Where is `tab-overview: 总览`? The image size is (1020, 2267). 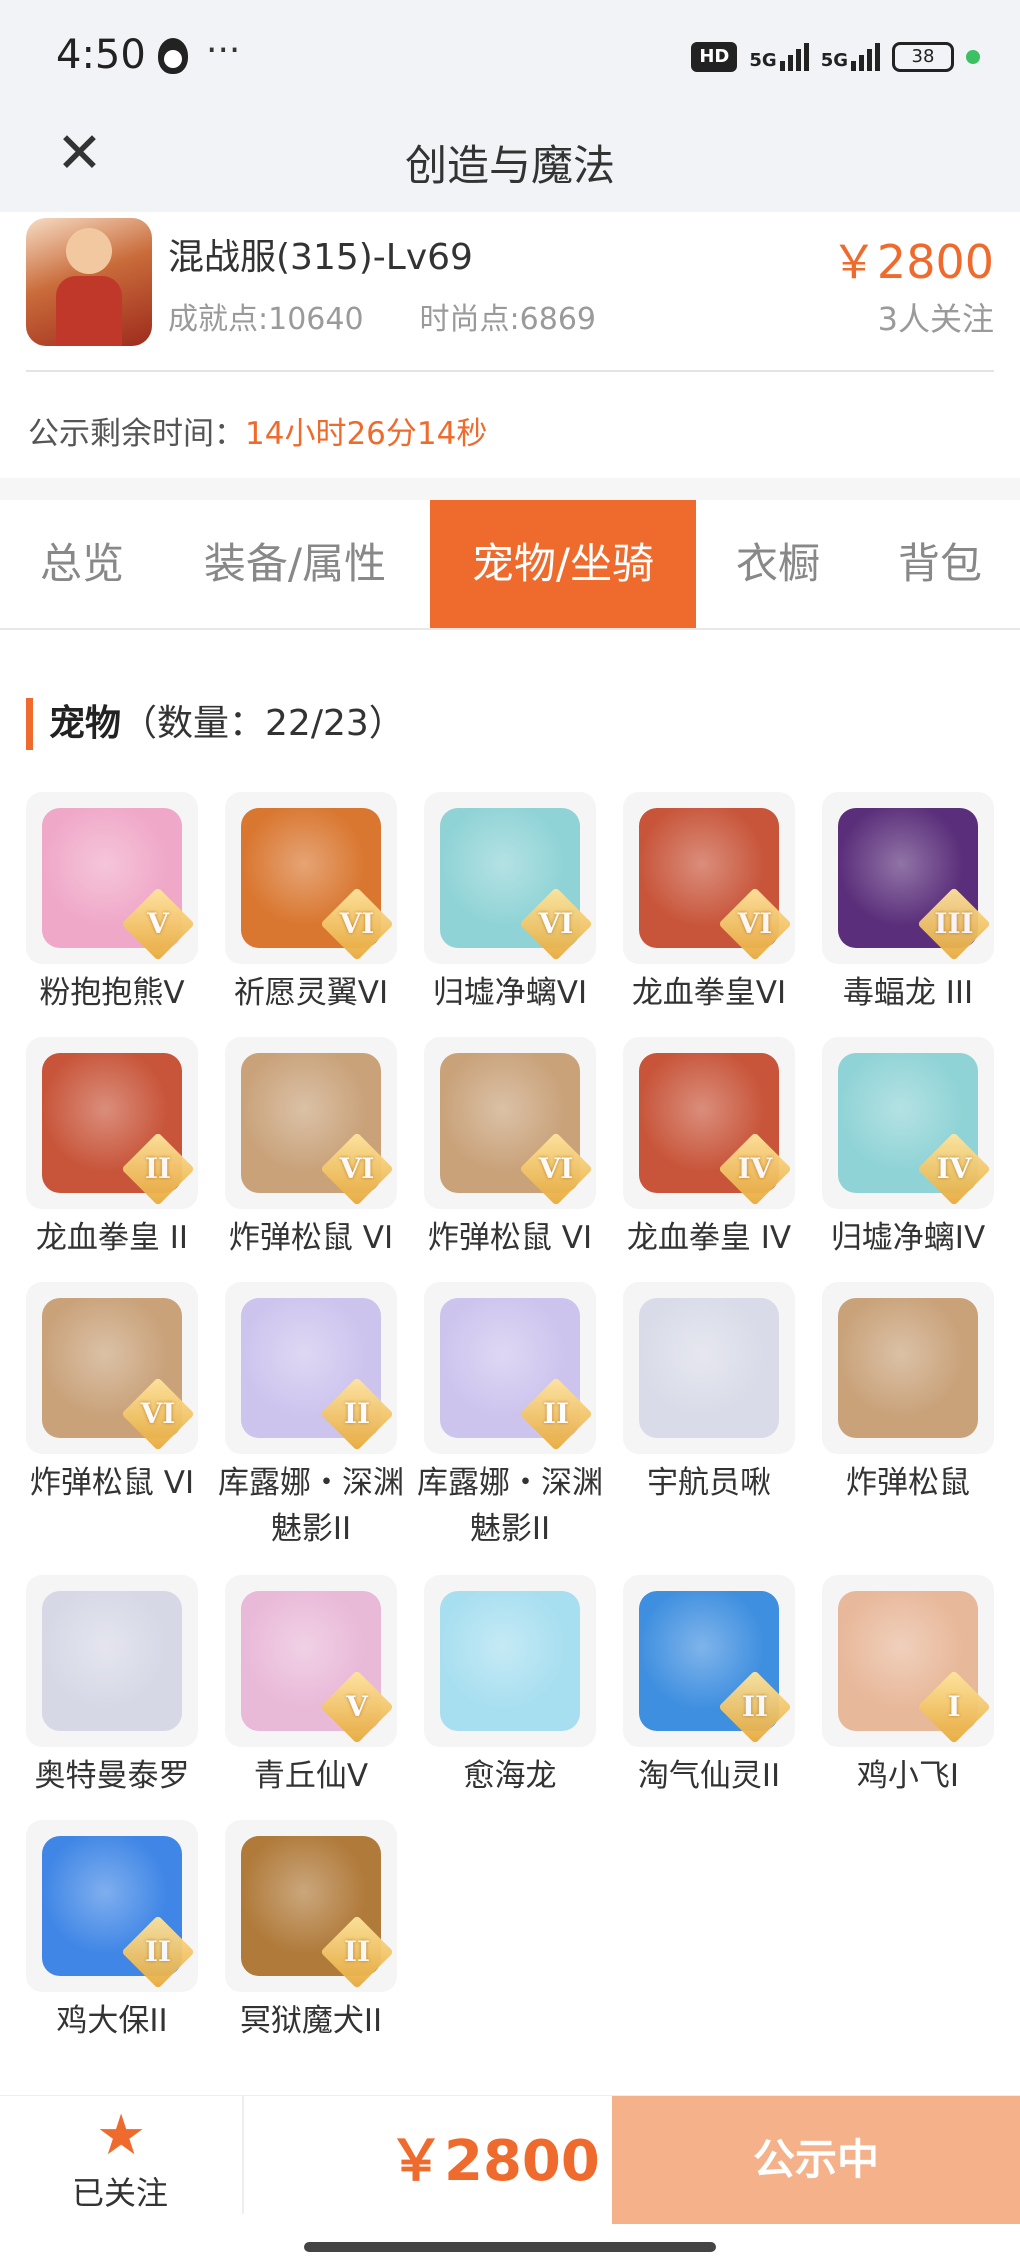 tab-overview: 总览 is located at coordinates (82, 564).